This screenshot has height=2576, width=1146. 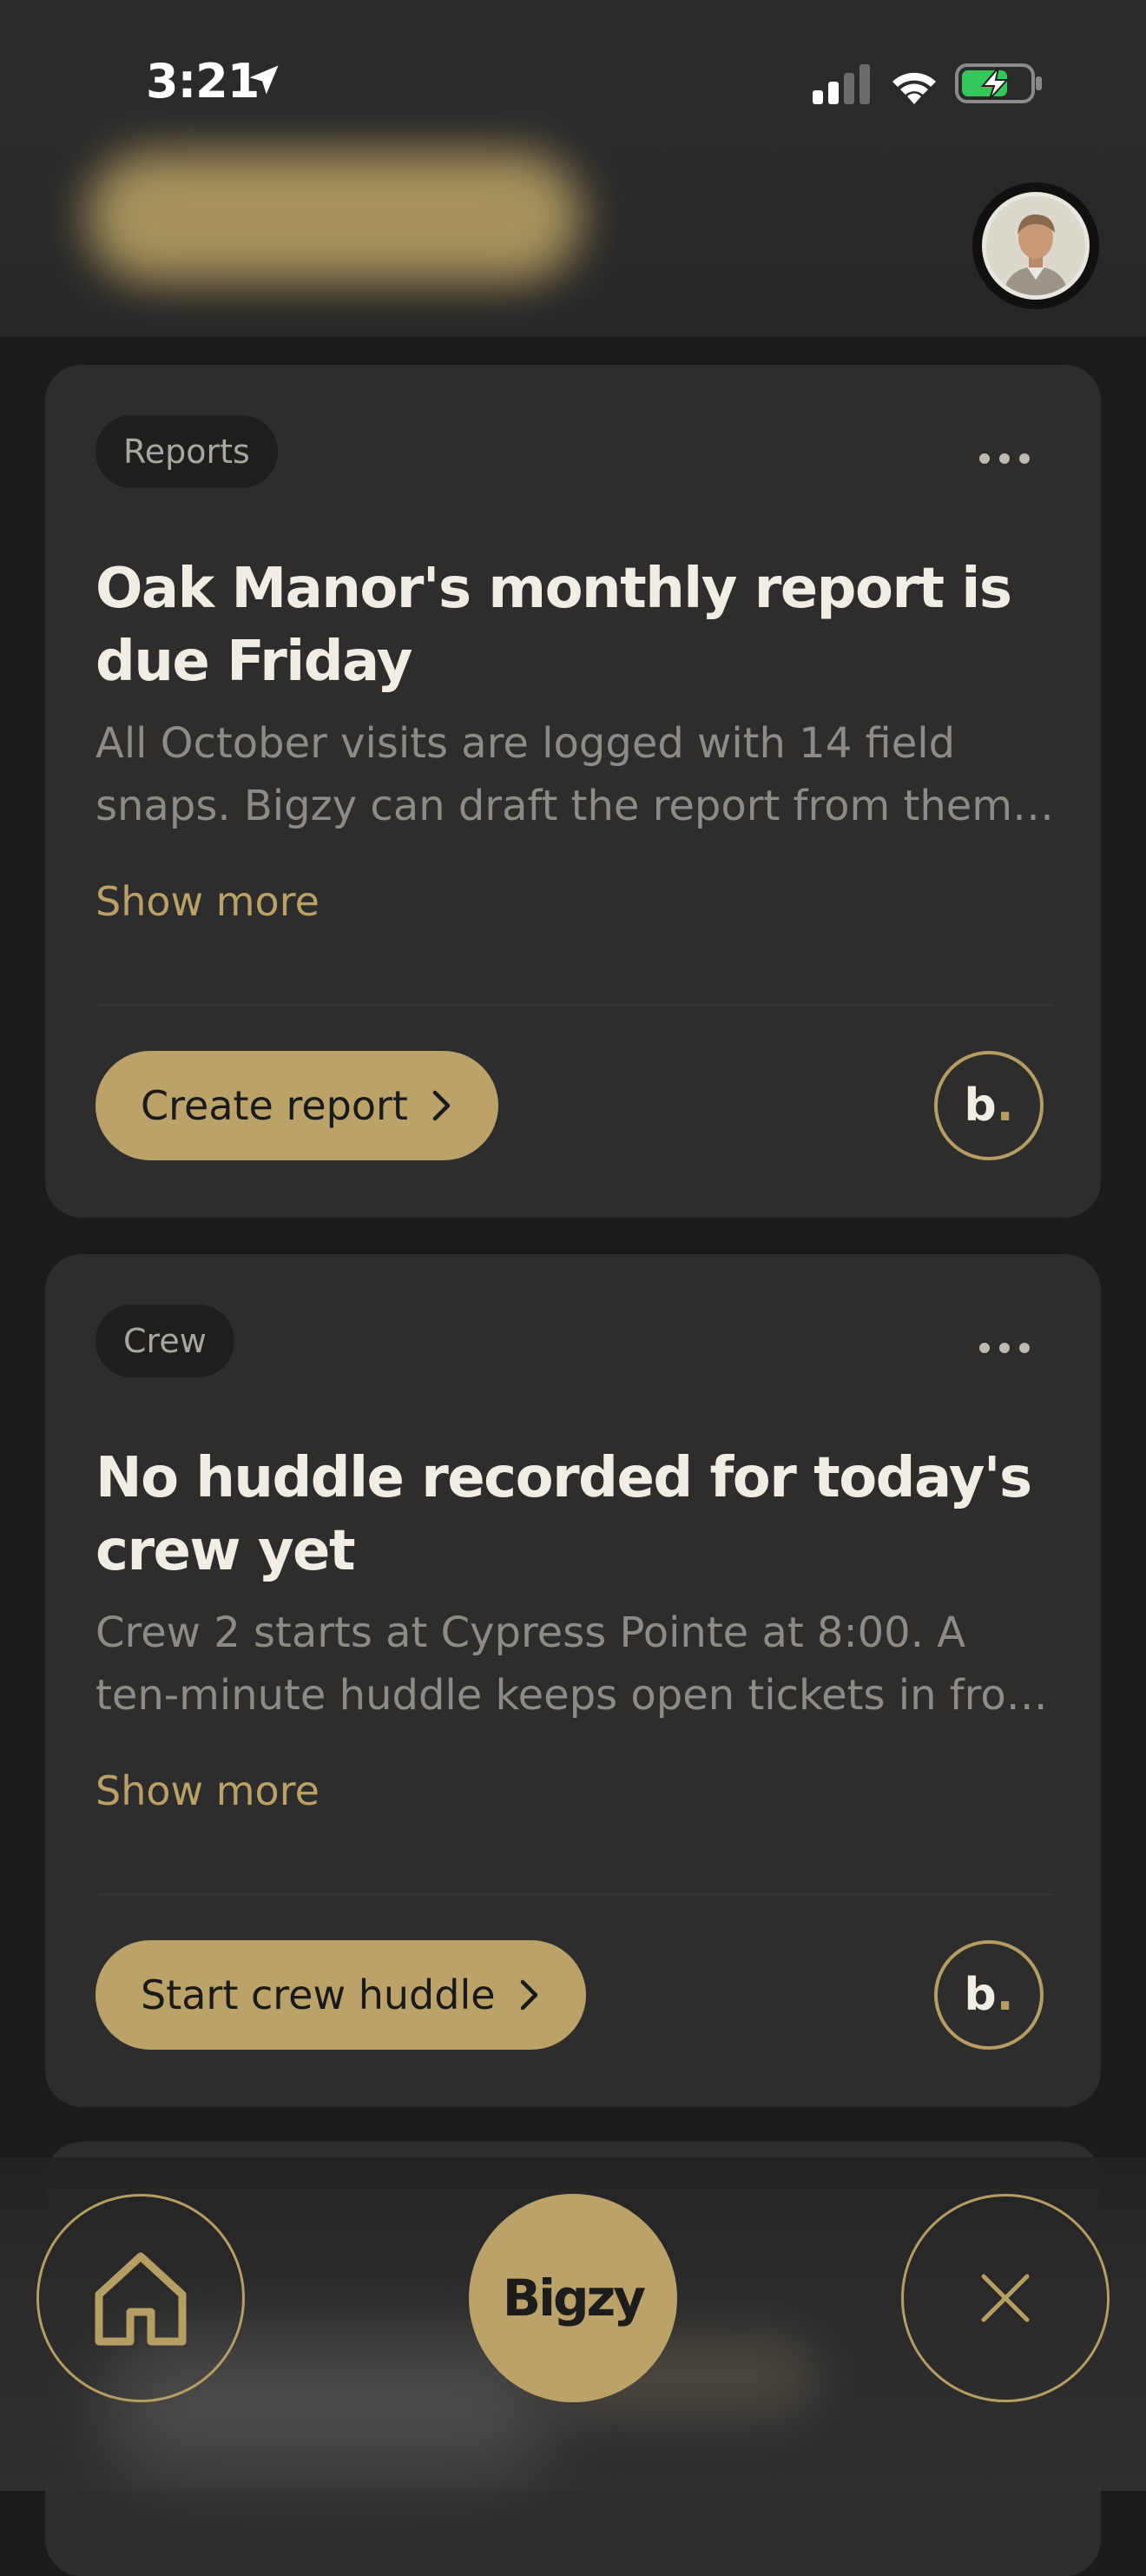 I want to click on bigzy-button: Bigzy, so click(x=573, y=2298).